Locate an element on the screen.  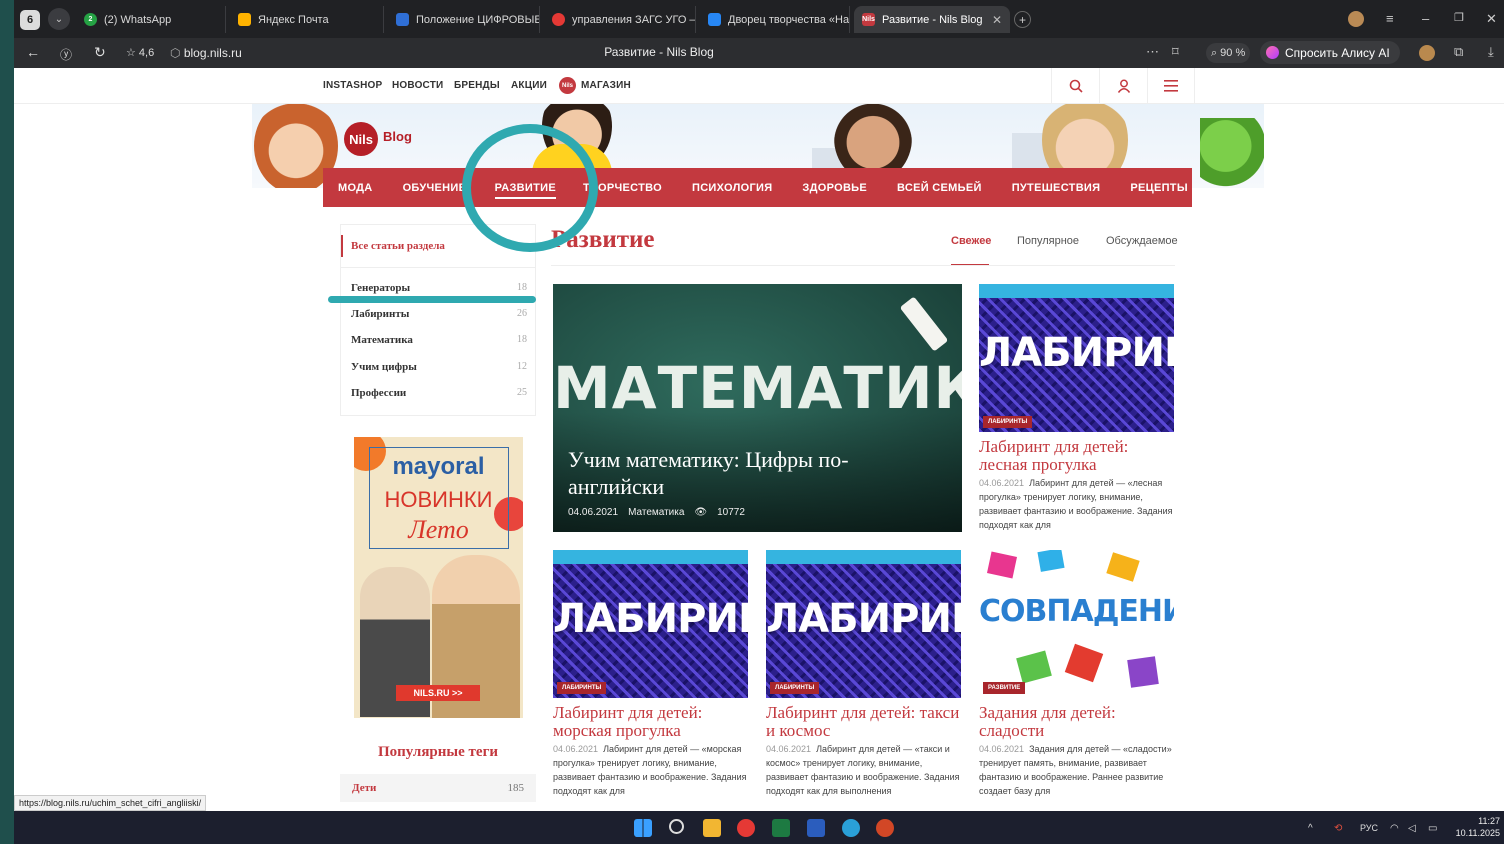
tab-dvorec: Дворец творчества «На / is located at coordinates (775, 19).